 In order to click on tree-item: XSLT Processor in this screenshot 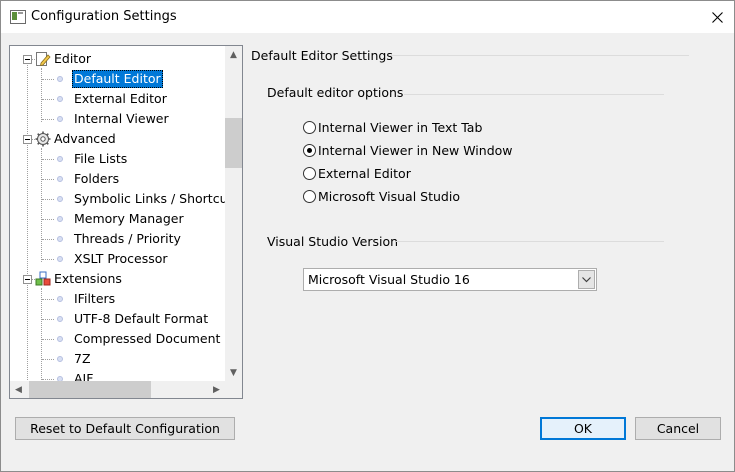, I will do `click(117, 259)`.